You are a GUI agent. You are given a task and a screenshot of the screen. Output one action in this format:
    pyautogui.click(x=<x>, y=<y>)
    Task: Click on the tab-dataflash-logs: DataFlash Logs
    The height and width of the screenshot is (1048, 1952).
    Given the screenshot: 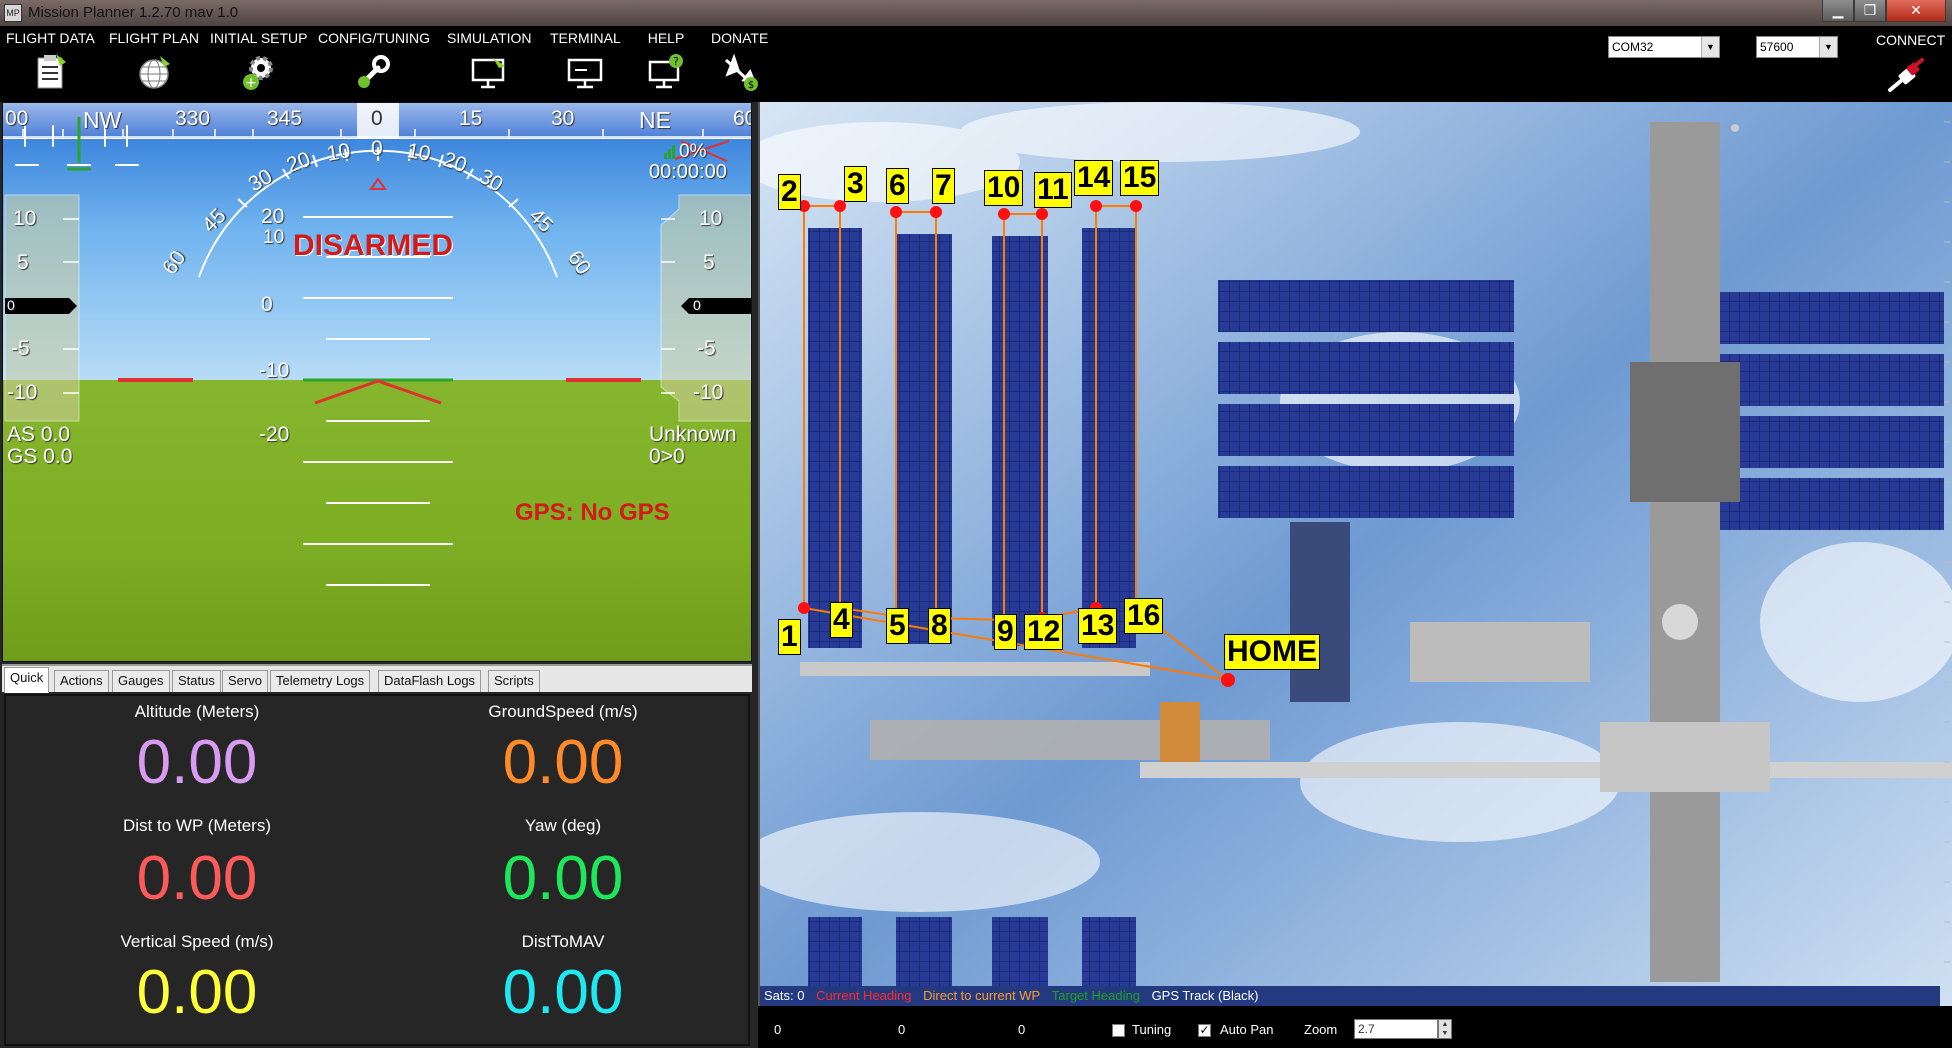 What is the action you would take?
    pyautogui.click(x=430, y=681)
    